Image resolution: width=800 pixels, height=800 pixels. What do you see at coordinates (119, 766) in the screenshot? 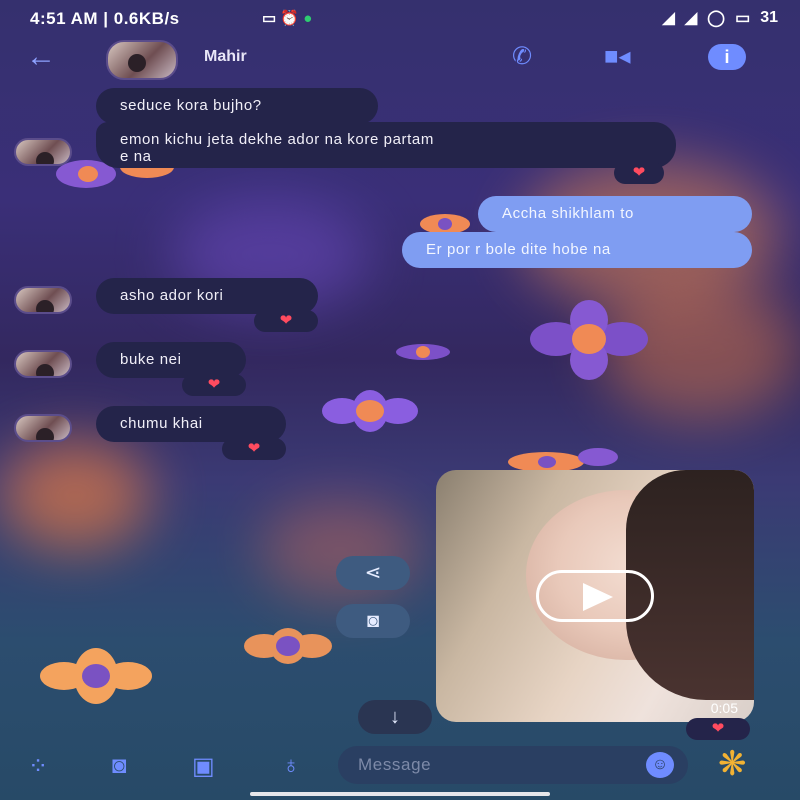
I see `camera-icon: ◙` at bounding box center [119, 766].